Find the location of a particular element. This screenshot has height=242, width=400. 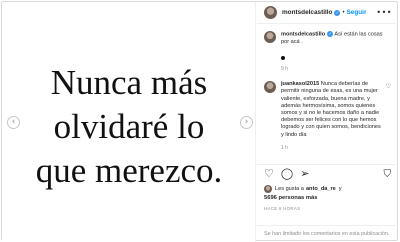

quote-line-3: que merezco. is located at coordinates (129, 170).